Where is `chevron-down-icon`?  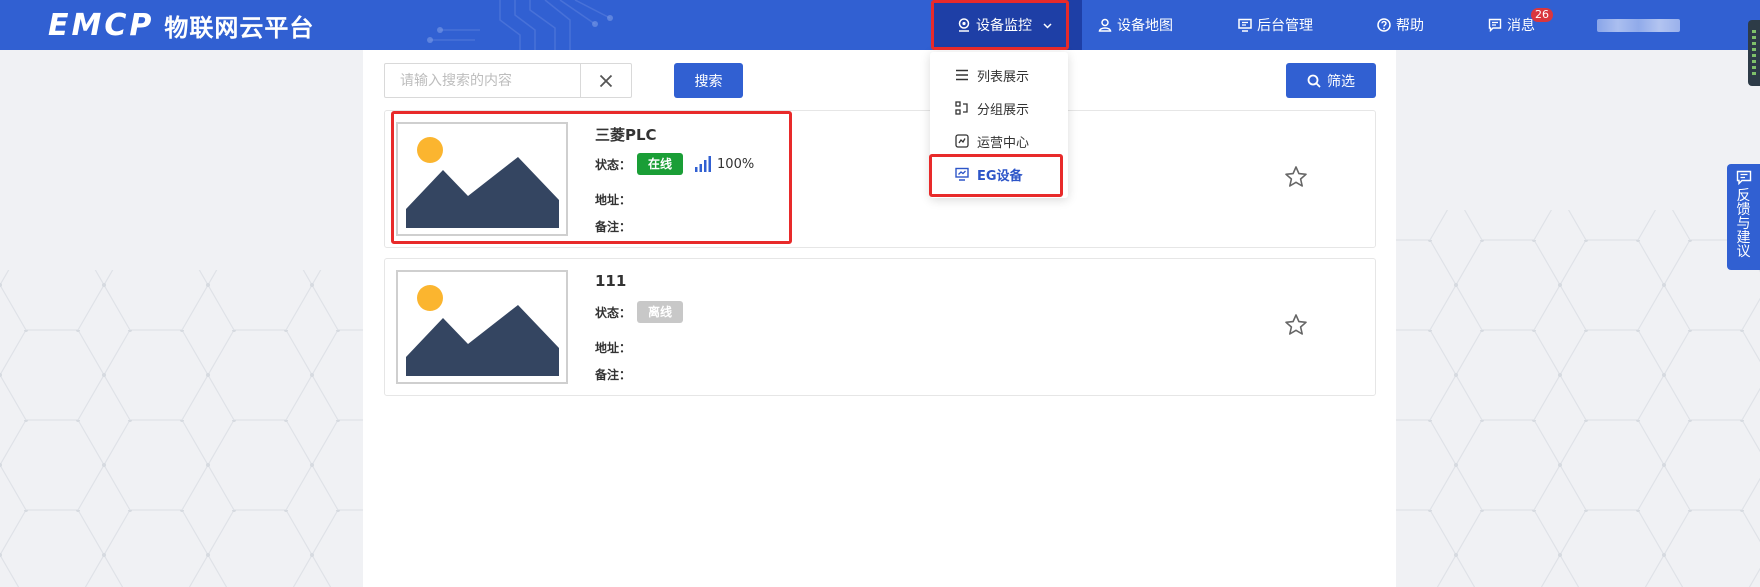
chevron-down-icon is located at coordinates (1047, 25).